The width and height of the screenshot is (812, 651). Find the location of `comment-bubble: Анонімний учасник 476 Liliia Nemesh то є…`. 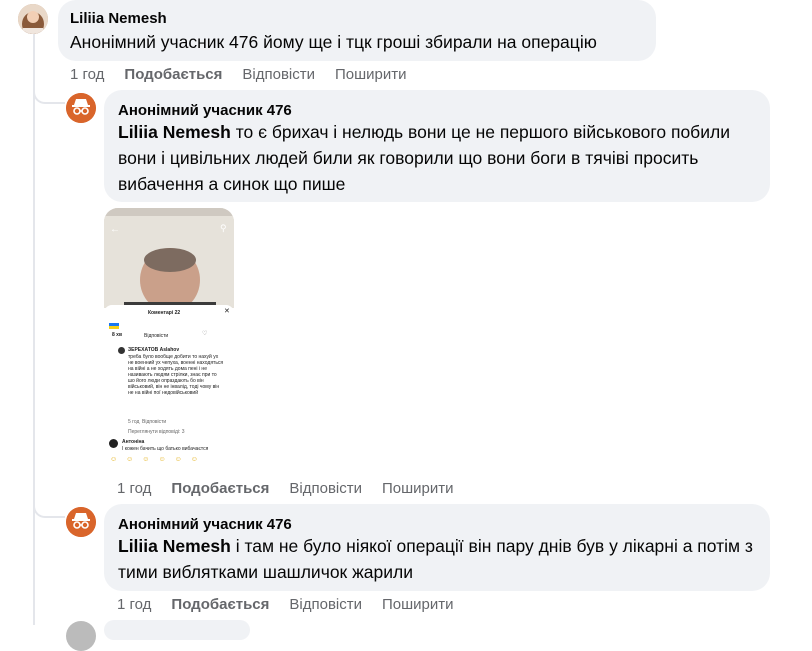

comment-bubble: Анонімний учасник 476 Liliia Nemesh то є… is located at coordinates (437, 146).